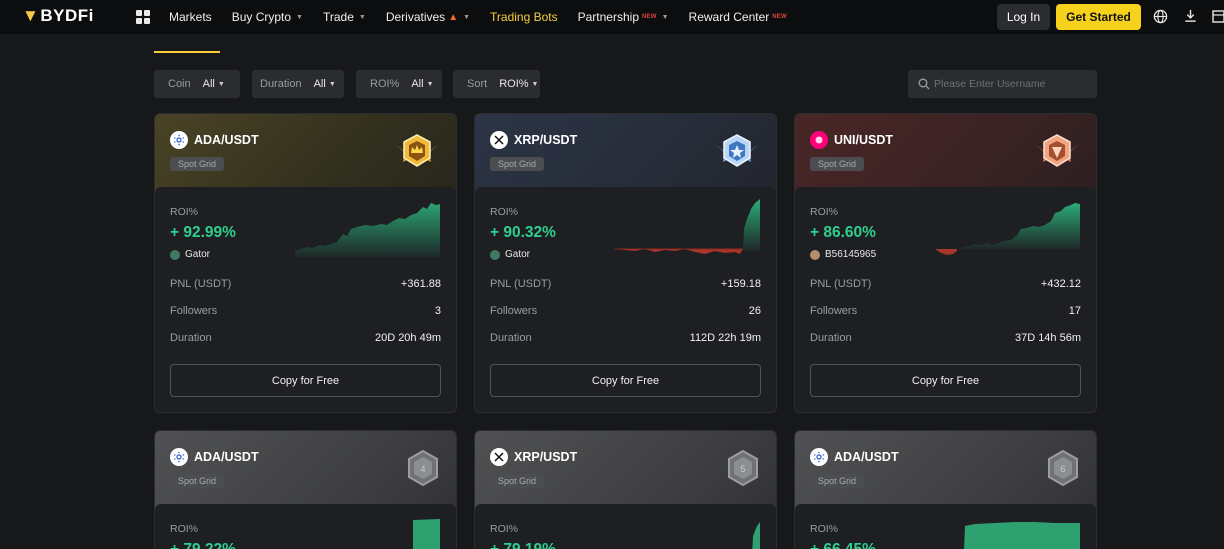  What do you see at coordinates (864, 140) in the screenshot?
I see `trading-pair: UNI/USDT` at bounding box center [864, 140].